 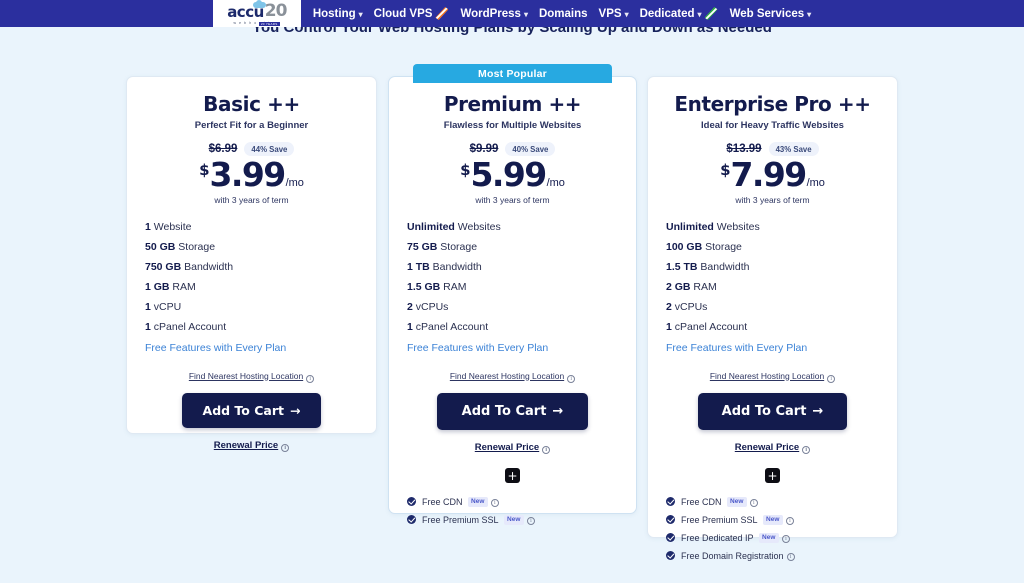 I want to click on nav-item-dedicated: Dedicated ▾, so click(x=679, y=13).